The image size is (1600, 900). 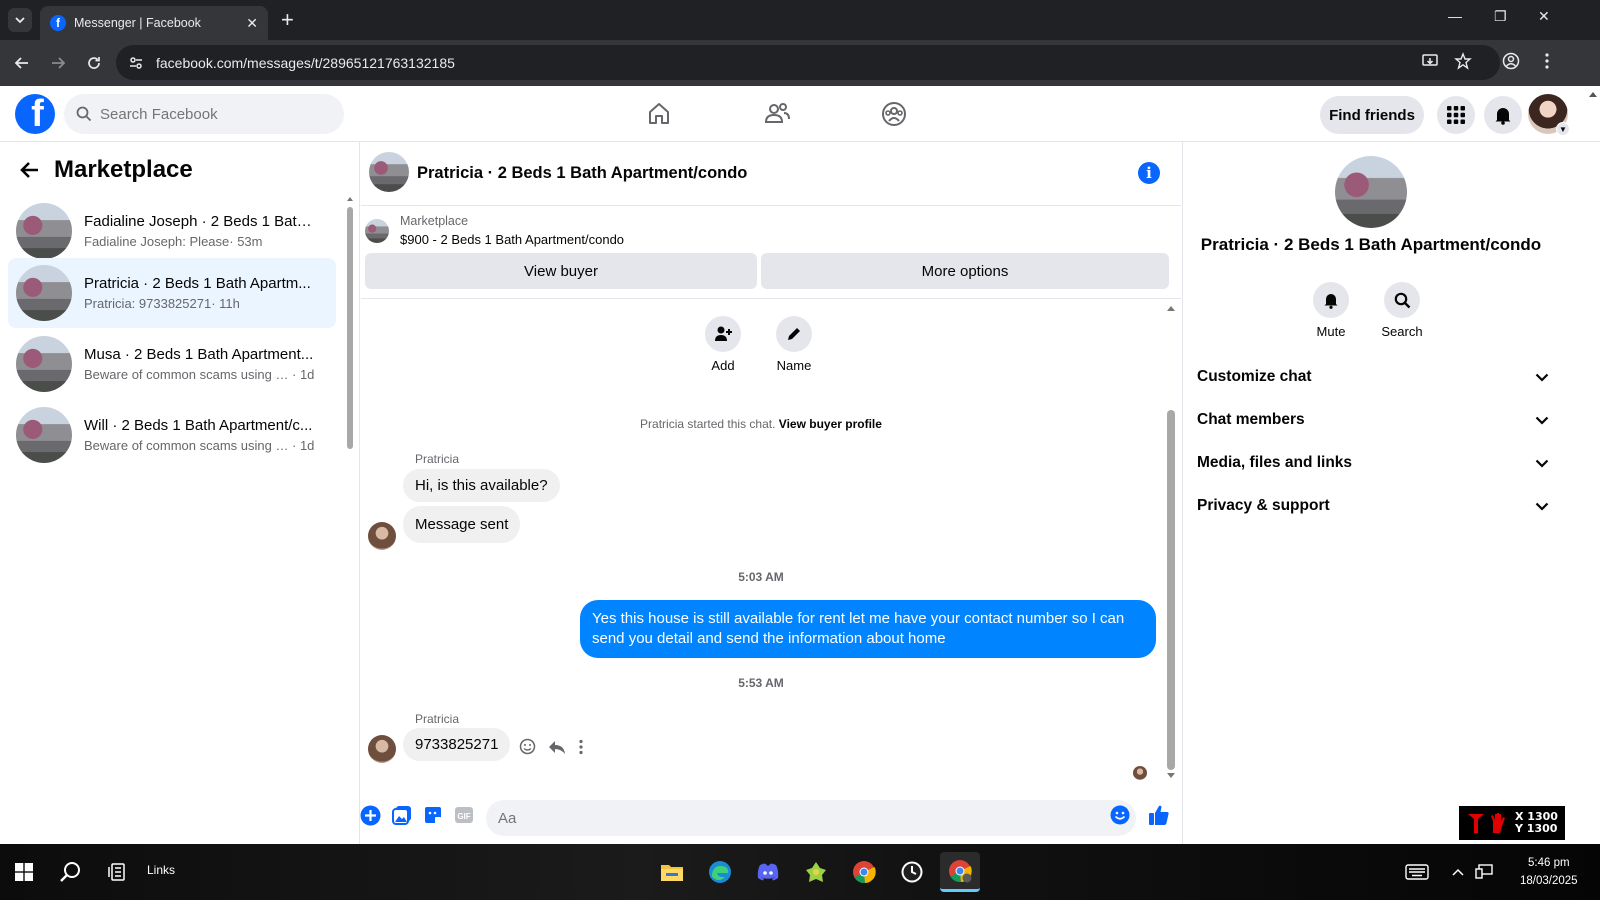 What do you see at coordinates (1484, 872) in the screenshot?
I see `network-icon` at bounding box center [1484, 872].